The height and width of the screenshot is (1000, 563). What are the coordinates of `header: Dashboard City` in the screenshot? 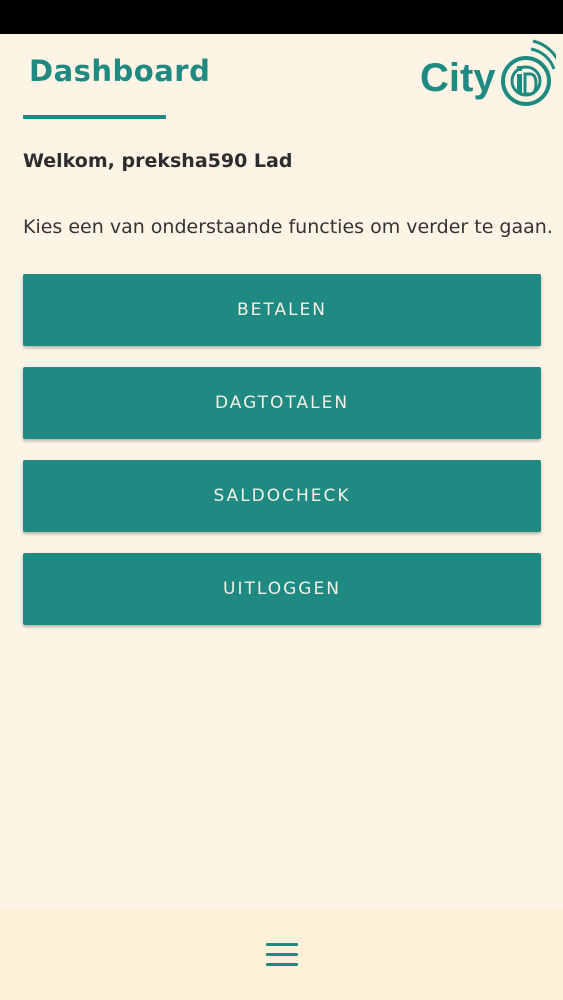 It's located at (281, 79).